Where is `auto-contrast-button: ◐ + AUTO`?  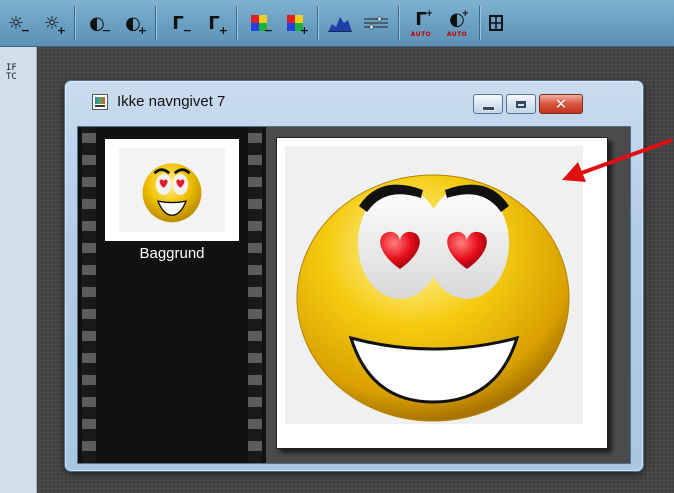
auto-contrast-button: ◐ + AUTO is located at coordinates (457, 23).